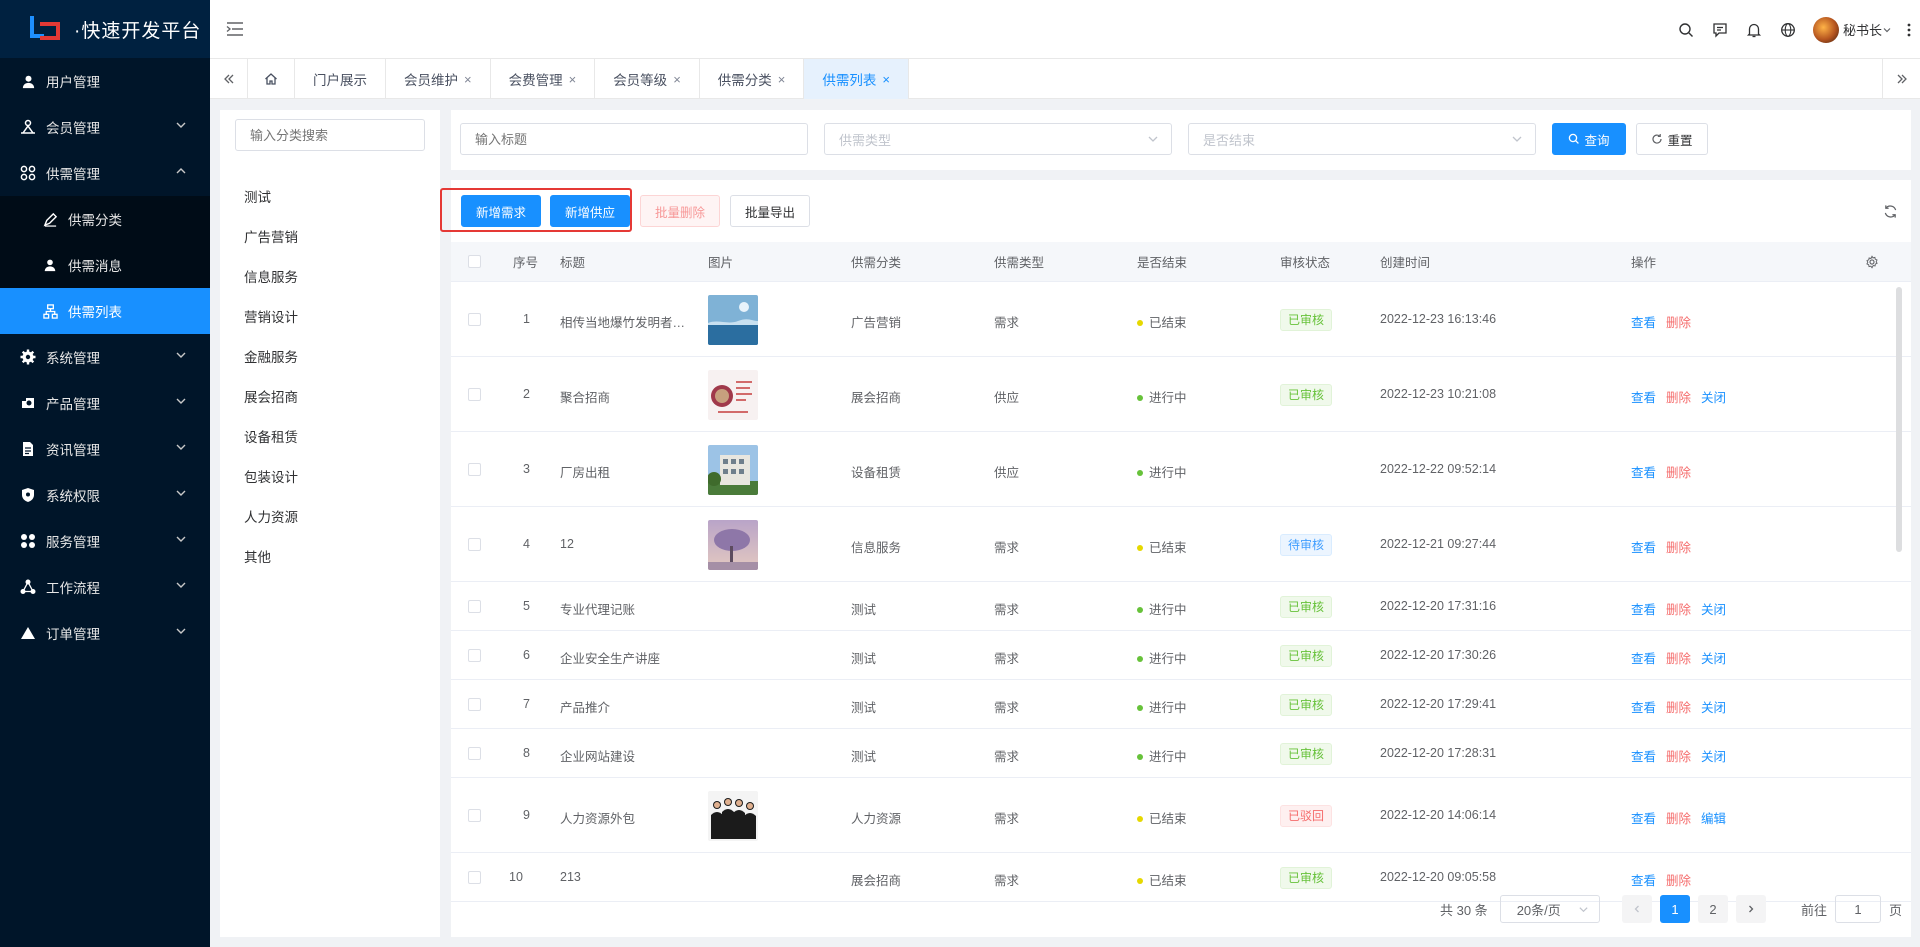  Describe the element at coordinates (271, 438) in the screenshot. I see `category-item: 设备租赁` at that location.